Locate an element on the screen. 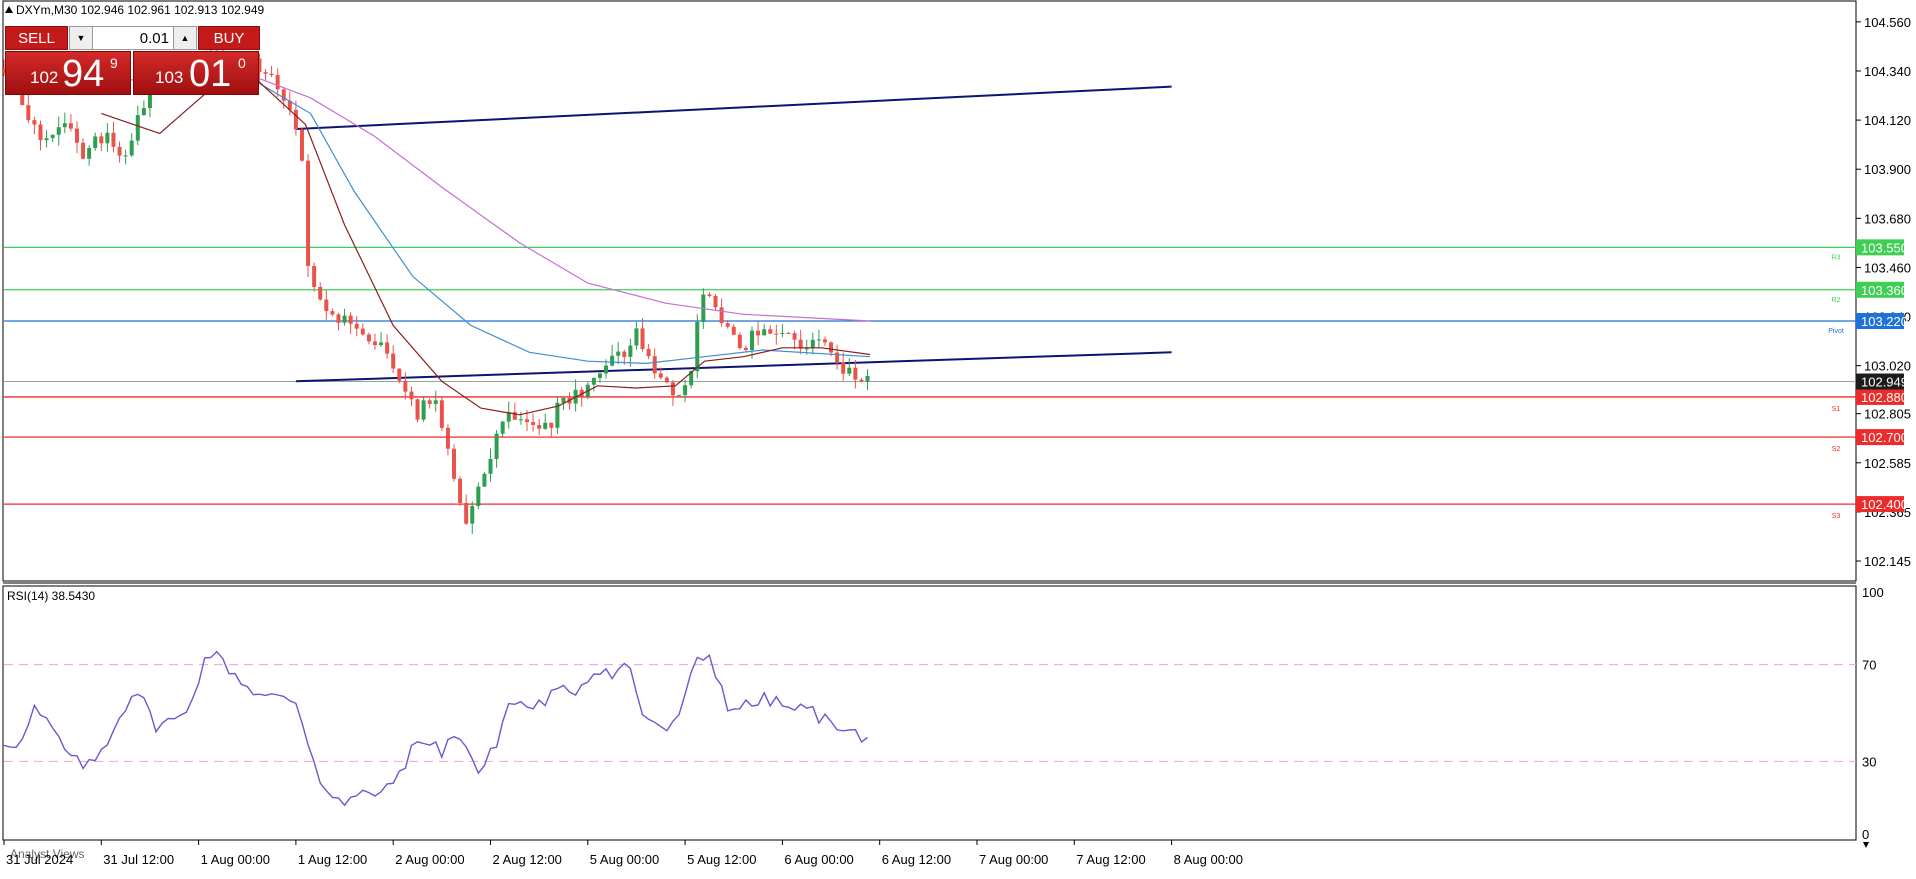 The width and height of the screenshot is (1916, 879). collapse-arrow-icon is located at coordinates (9, 9).